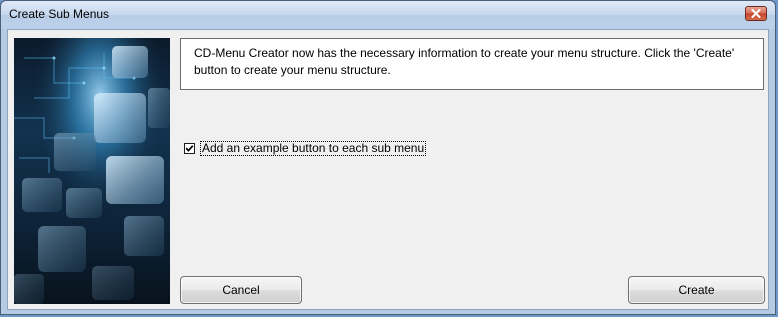  I want to click on create-button-label: Create, so click(696, 290).